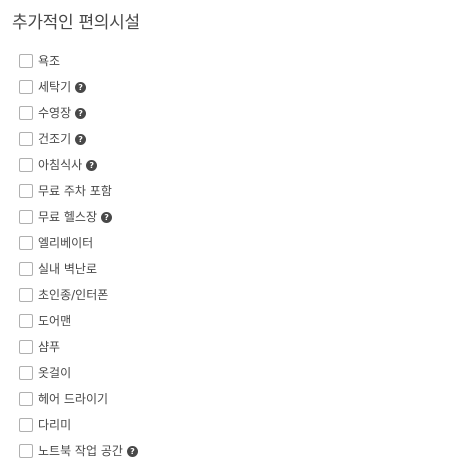 The image size is (466, 475). I want to click on amenity-option: 무료 헬스장?, so click(78, 217).